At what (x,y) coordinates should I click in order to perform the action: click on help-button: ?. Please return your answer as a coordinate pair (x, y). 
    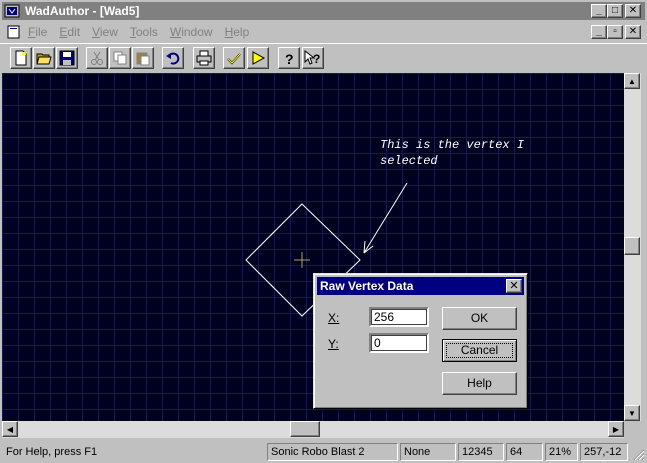
    Looking at the image, I should click on (289, 58).